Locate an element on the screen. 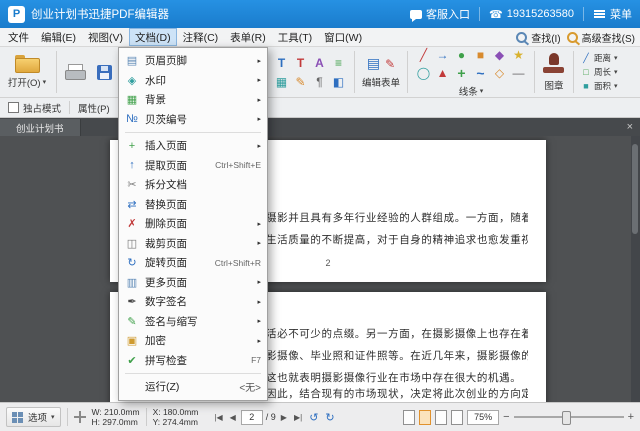 The width and height of the screenshot is (640, 431). next-view-button: ↻ is located at coordinates (329, 417).